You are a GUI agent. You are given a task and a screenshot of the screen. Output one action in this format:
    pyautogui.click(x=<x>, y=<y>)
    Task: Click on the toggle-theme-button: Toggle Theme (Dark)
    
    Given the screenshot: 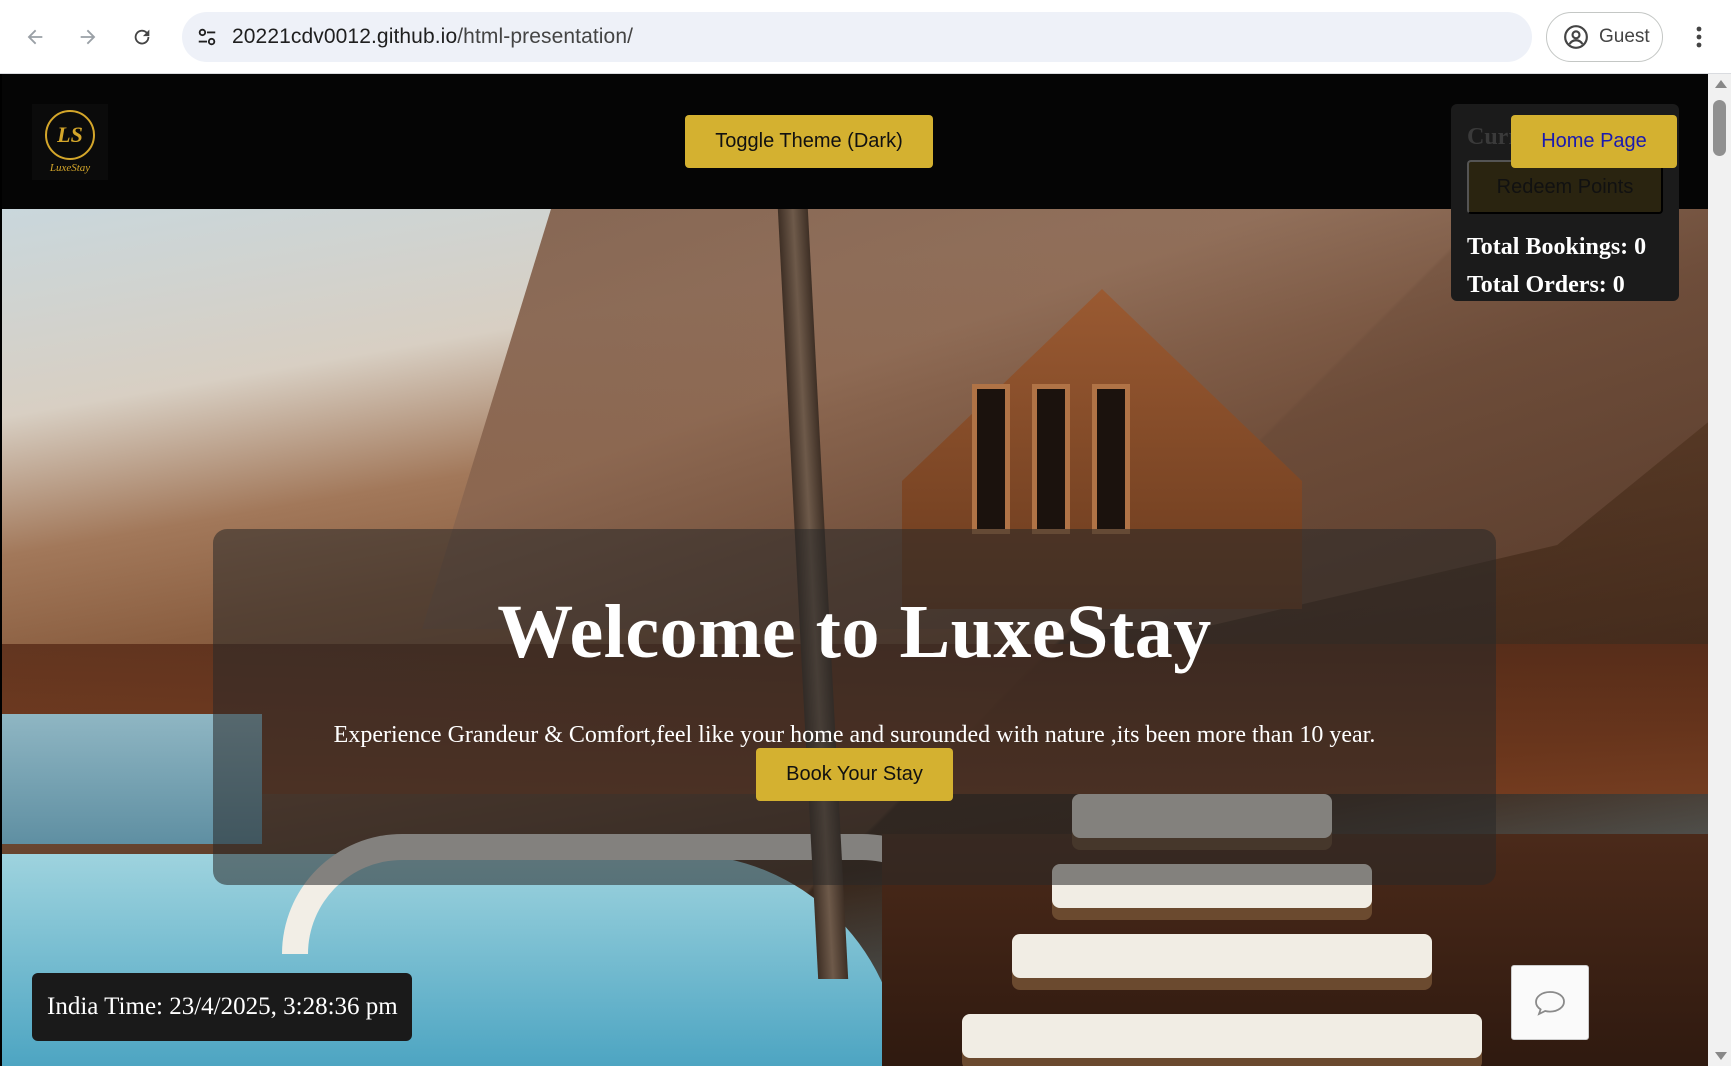 What is the action you would take?
    pyautogui.click(x=809, y=141)
    